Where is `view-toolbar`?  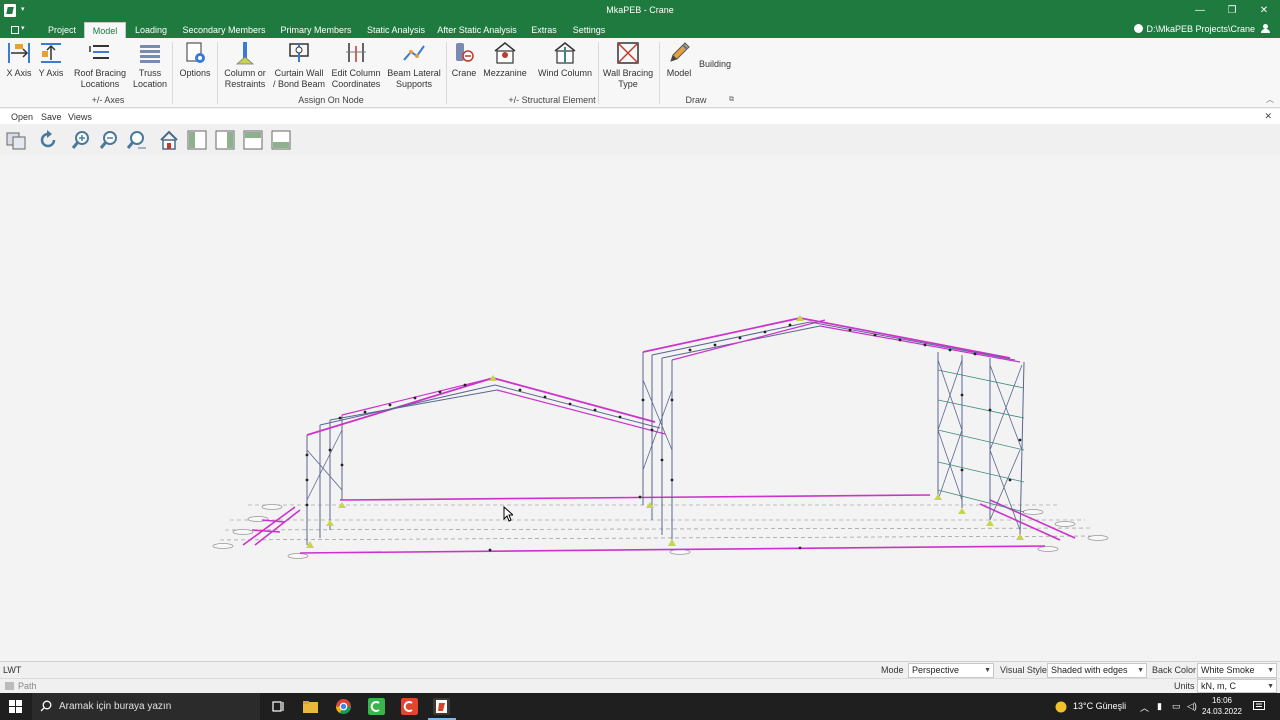
view-toolbar is located at coordinates (640, 140).